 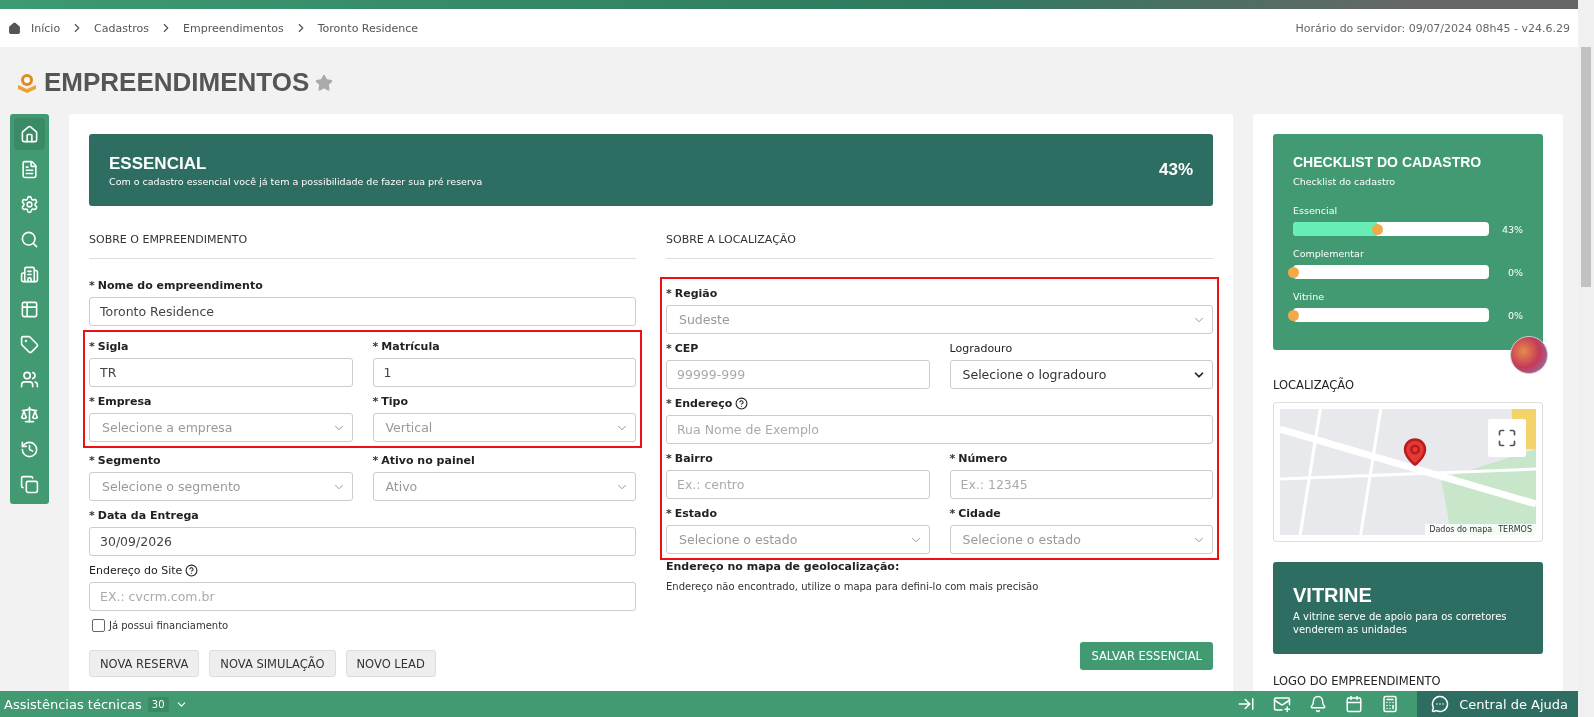 I want to click on field-label: Matrícula, so click(x=410, y=346).